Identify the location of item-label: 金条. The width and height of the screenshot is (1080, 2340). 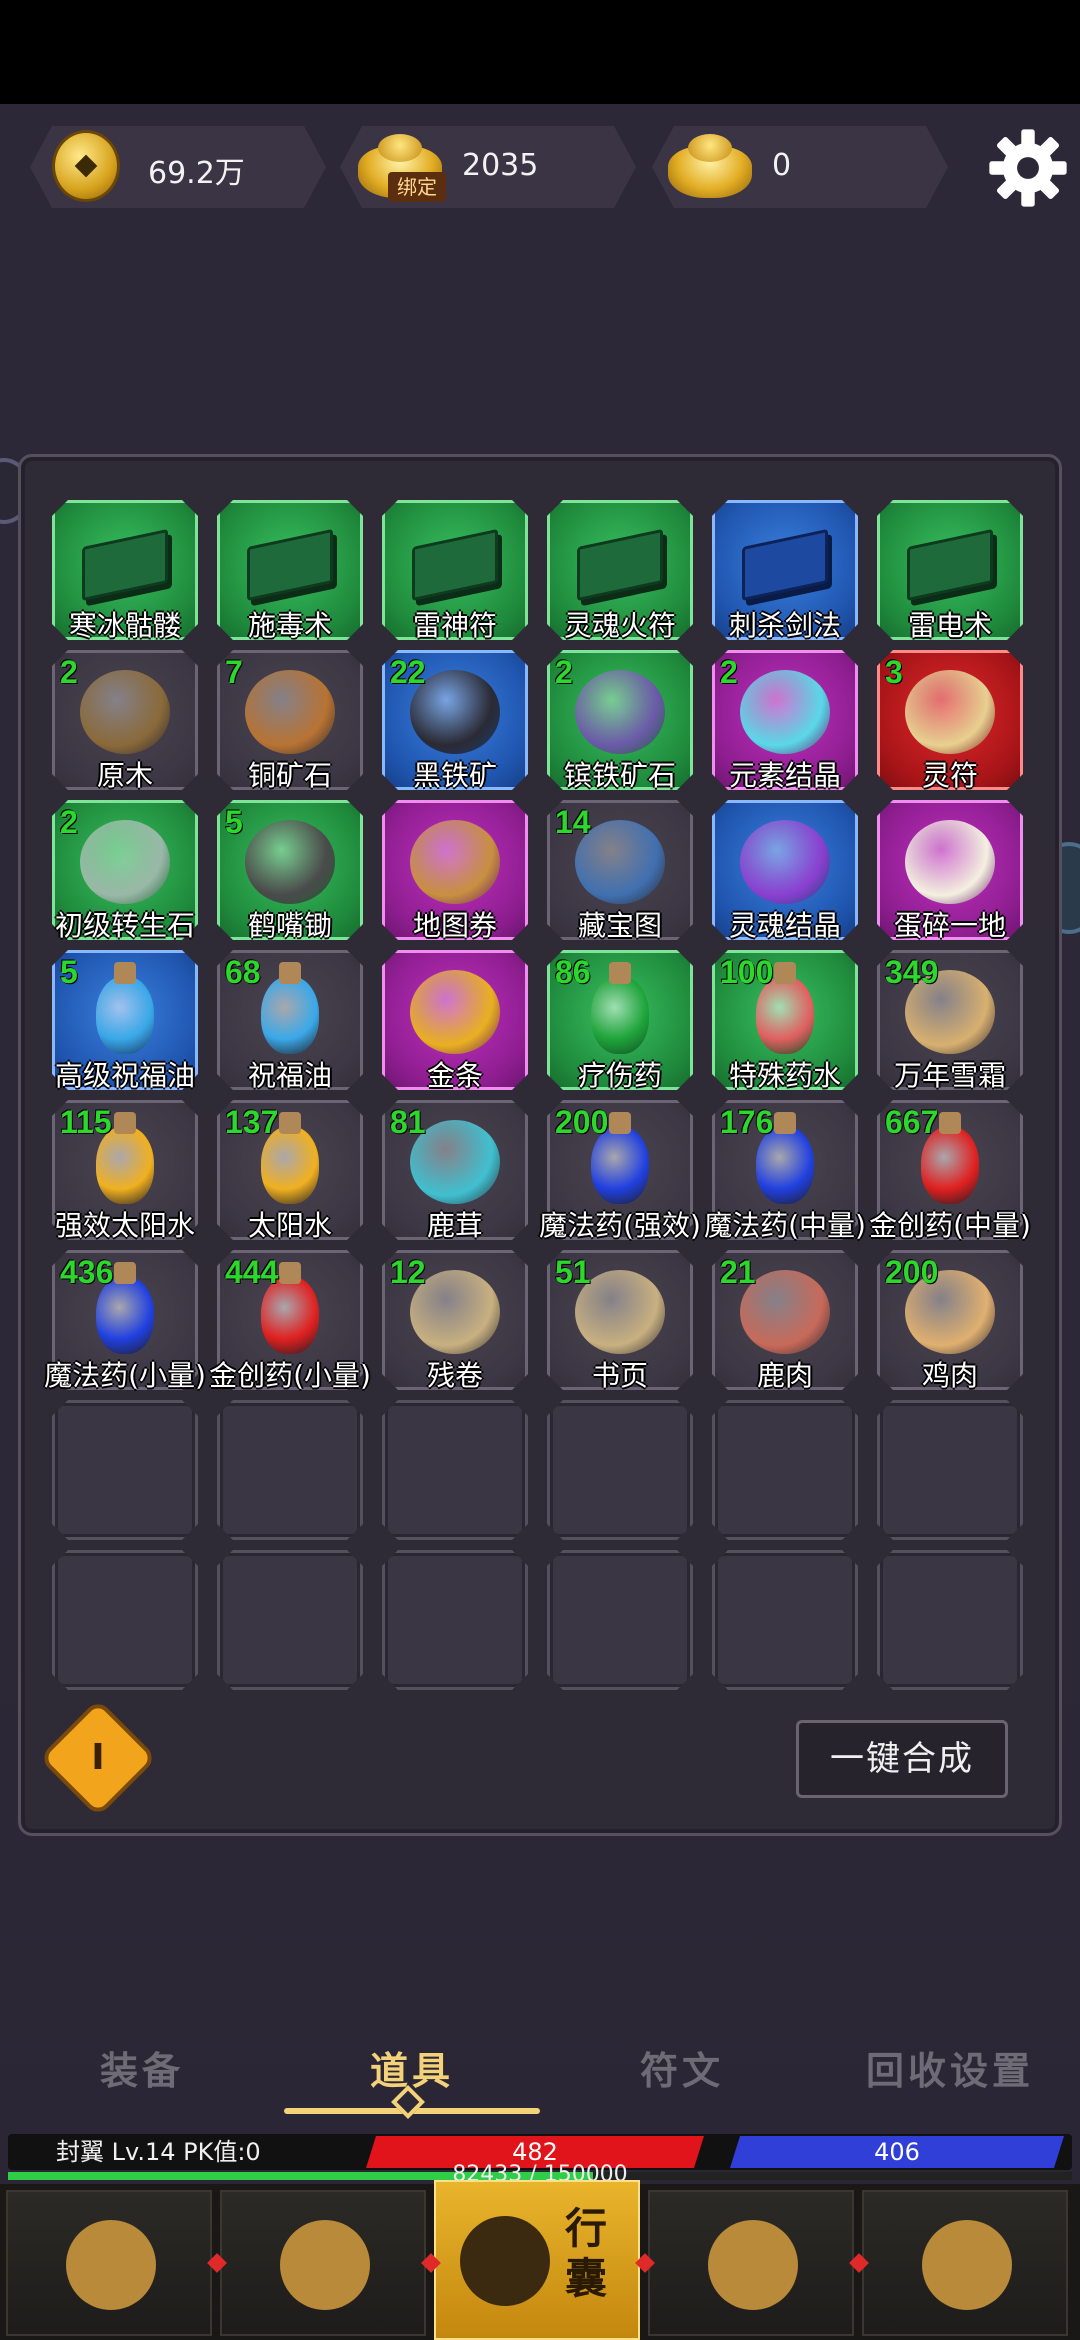
(454, 1075).